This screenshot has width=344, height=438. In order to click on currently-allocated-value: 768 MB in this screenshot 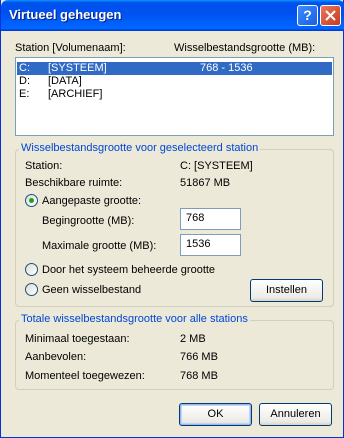, I will do `click(199, 376)`.